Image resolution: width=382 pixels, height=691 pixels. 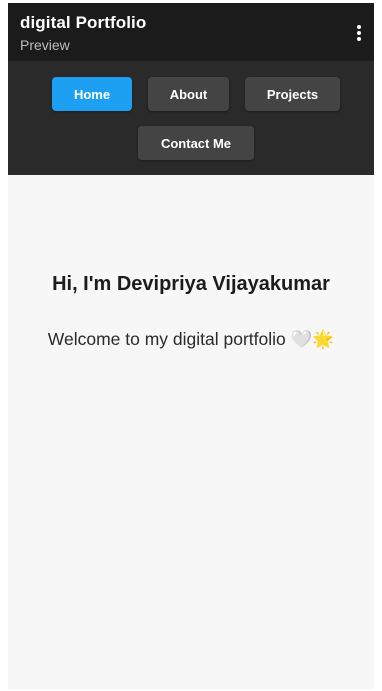 What do you see at coordinates (92, 94) in the screenshot?
I see `nav-home-button: Home` at bounding box center [92, 94].